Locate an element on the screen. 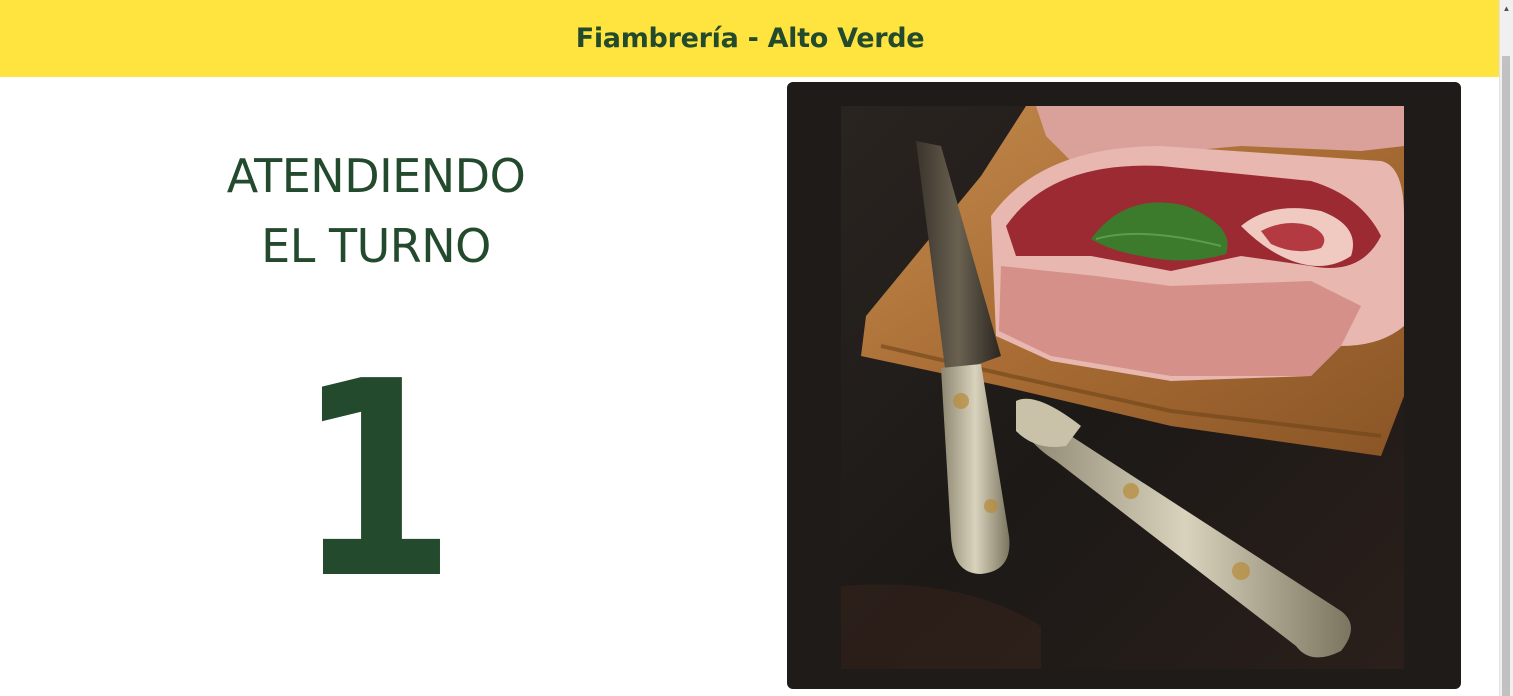  page-title: Fiambrería - Alto Verde is located at coordinates (750, 38).